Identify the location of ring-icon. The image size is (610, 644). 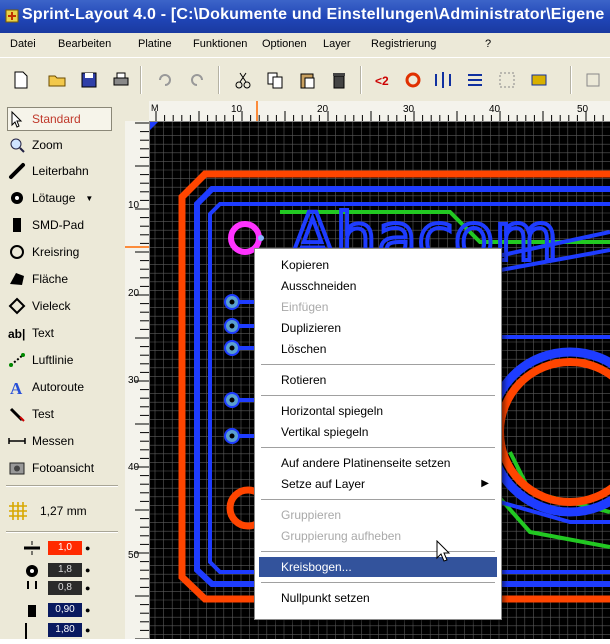
(17, 252).